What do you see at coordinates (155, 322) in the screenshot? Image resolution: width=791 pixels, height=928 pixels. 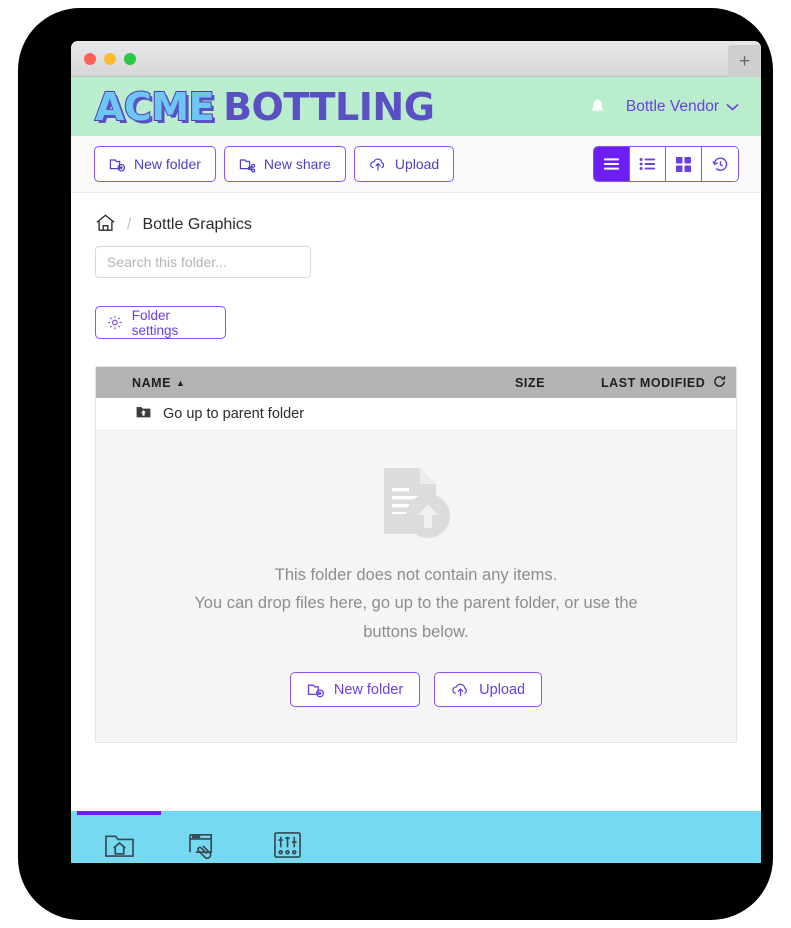 I see `folder-settings-label: Folder settings` at bounding box center [155, 322].